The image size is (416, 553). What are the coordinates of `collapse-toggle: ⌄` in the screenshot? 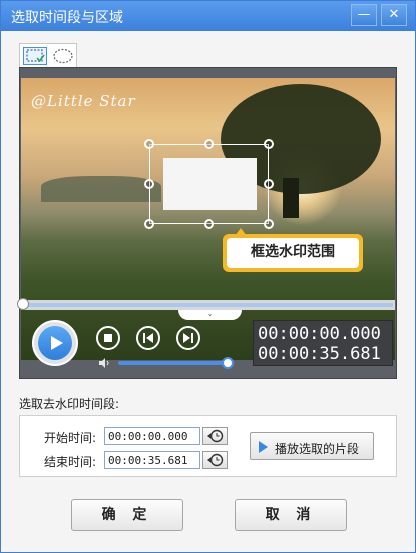 It's located at (210, 315).